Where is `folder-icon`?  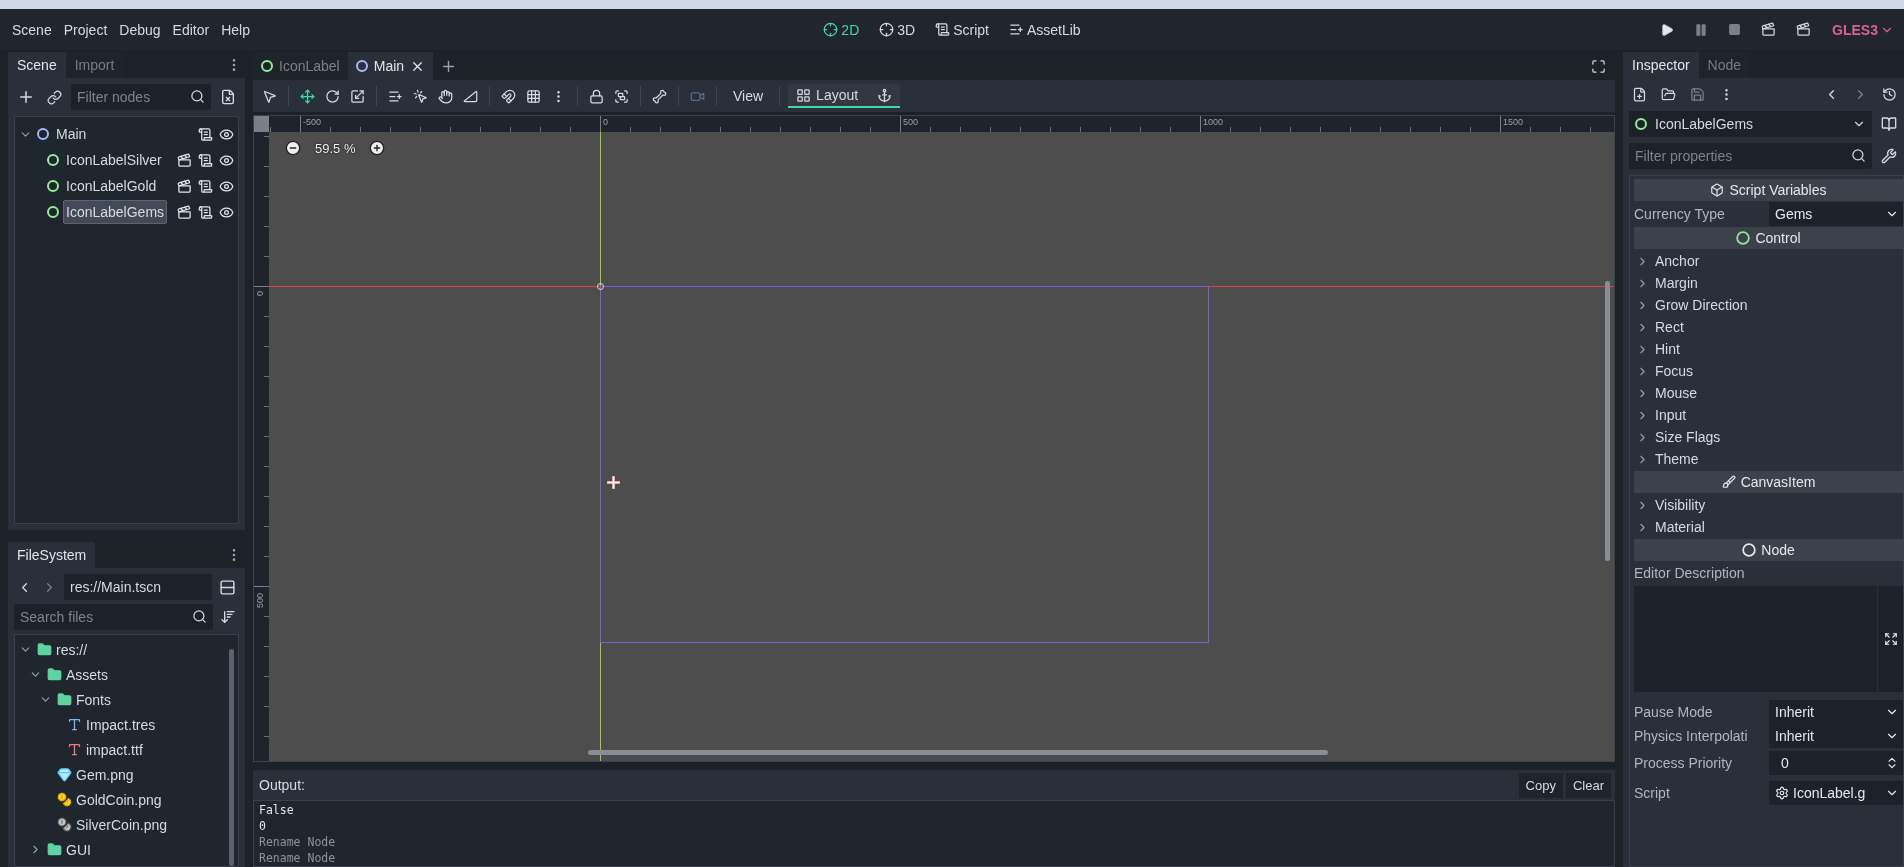
folder-icon is located at coordinates (54, 674).